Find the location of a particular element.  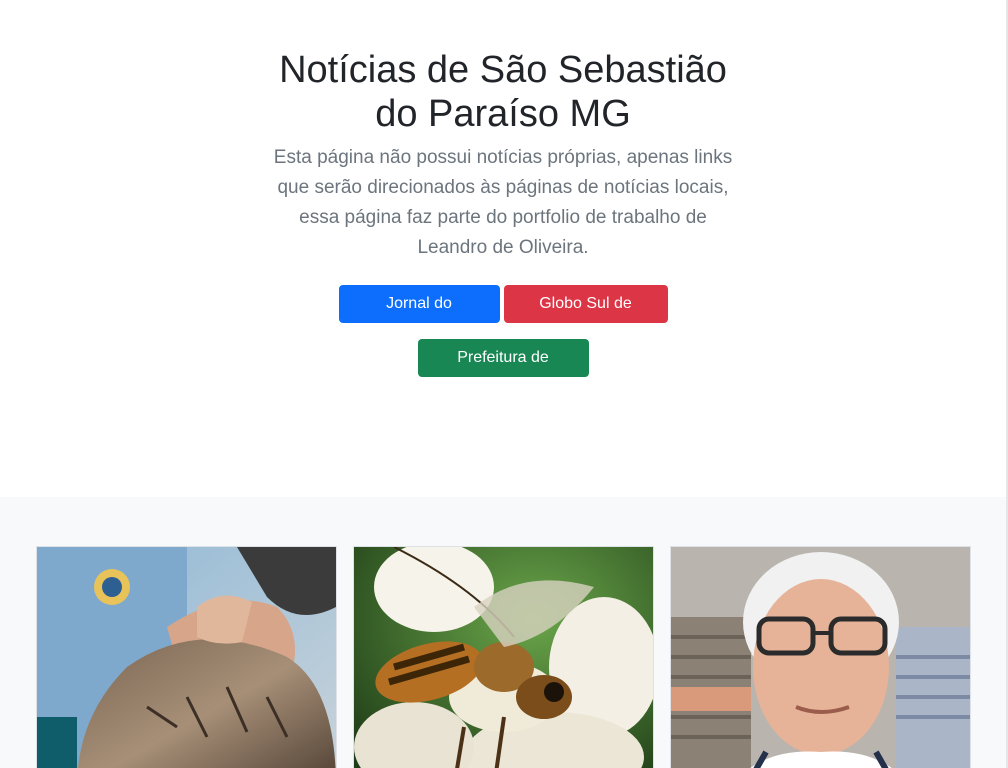

news-links-row: Jornal do SudoesteGlobo Sul de Minas is located at coordinates (503, 317).